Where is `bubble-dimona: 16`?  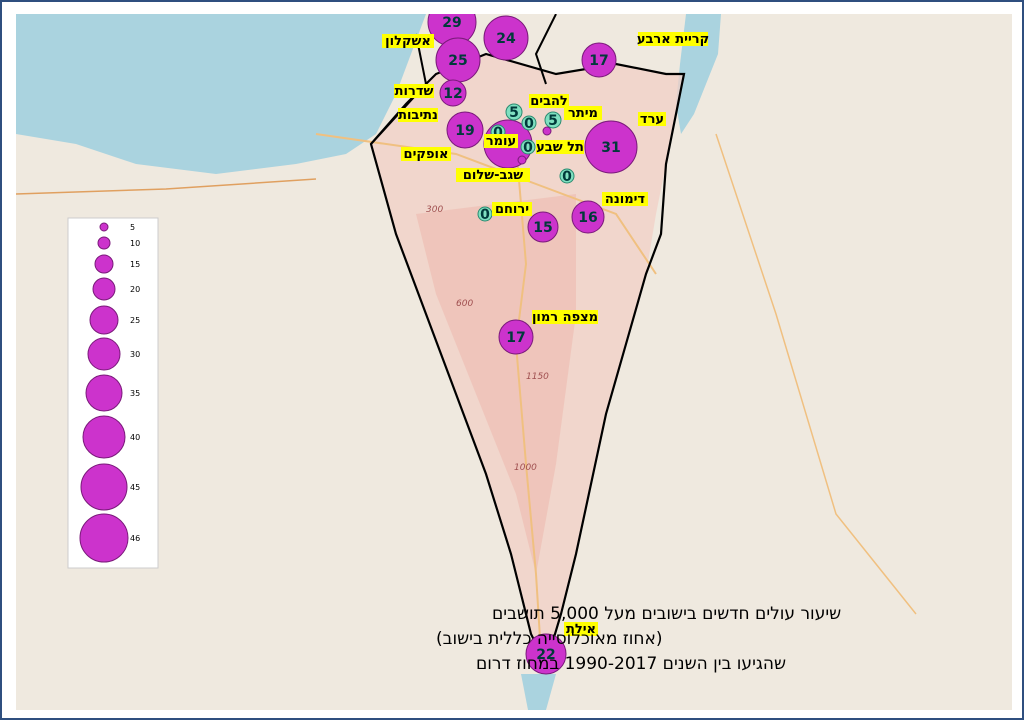 bubble-dimona: 16 is located at coordinates (588, 217).